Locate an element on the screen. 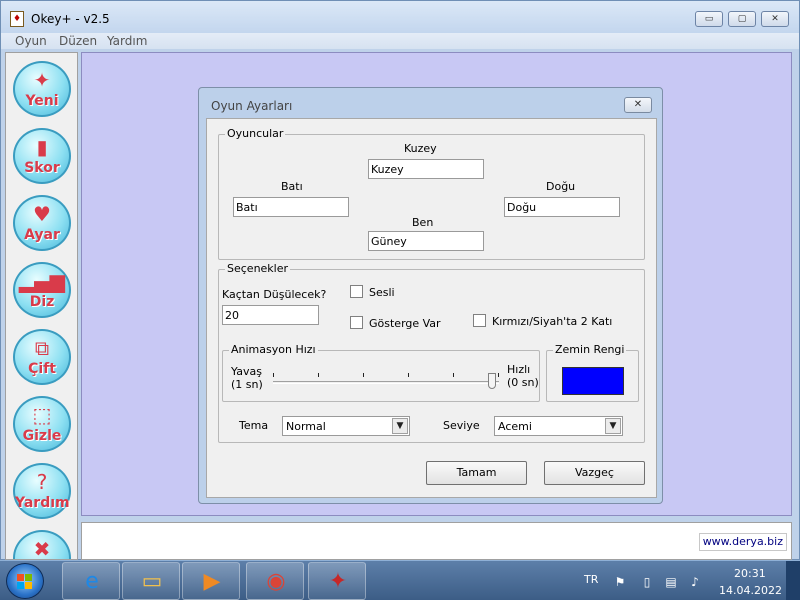 This screenshot has width=800, height=600. dialog-close-button: ✕ is located at coordinates (638, 105).